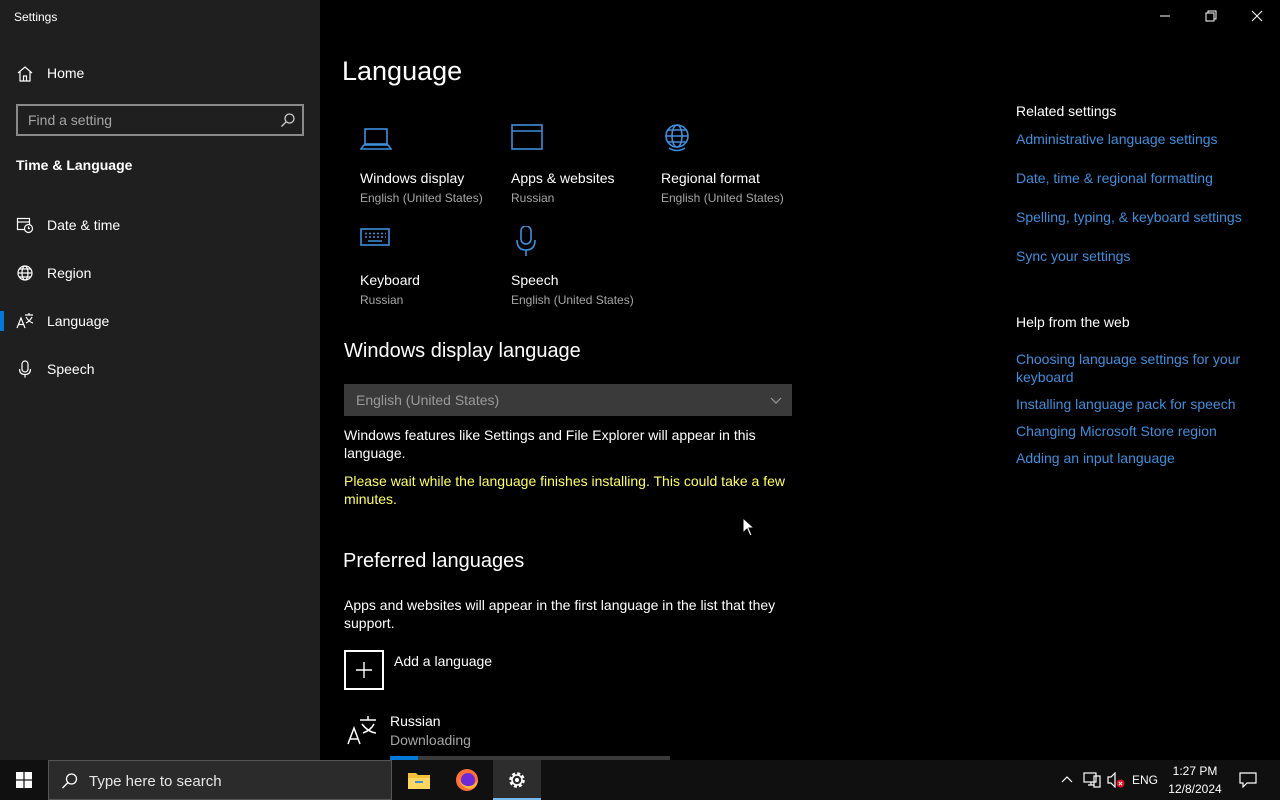 This screenshot has width=1280, height=800. Describe the element at coordinates (155, 781) in the screenshot. I see `taskbar-search-placeholder: Type here to search` at that location.